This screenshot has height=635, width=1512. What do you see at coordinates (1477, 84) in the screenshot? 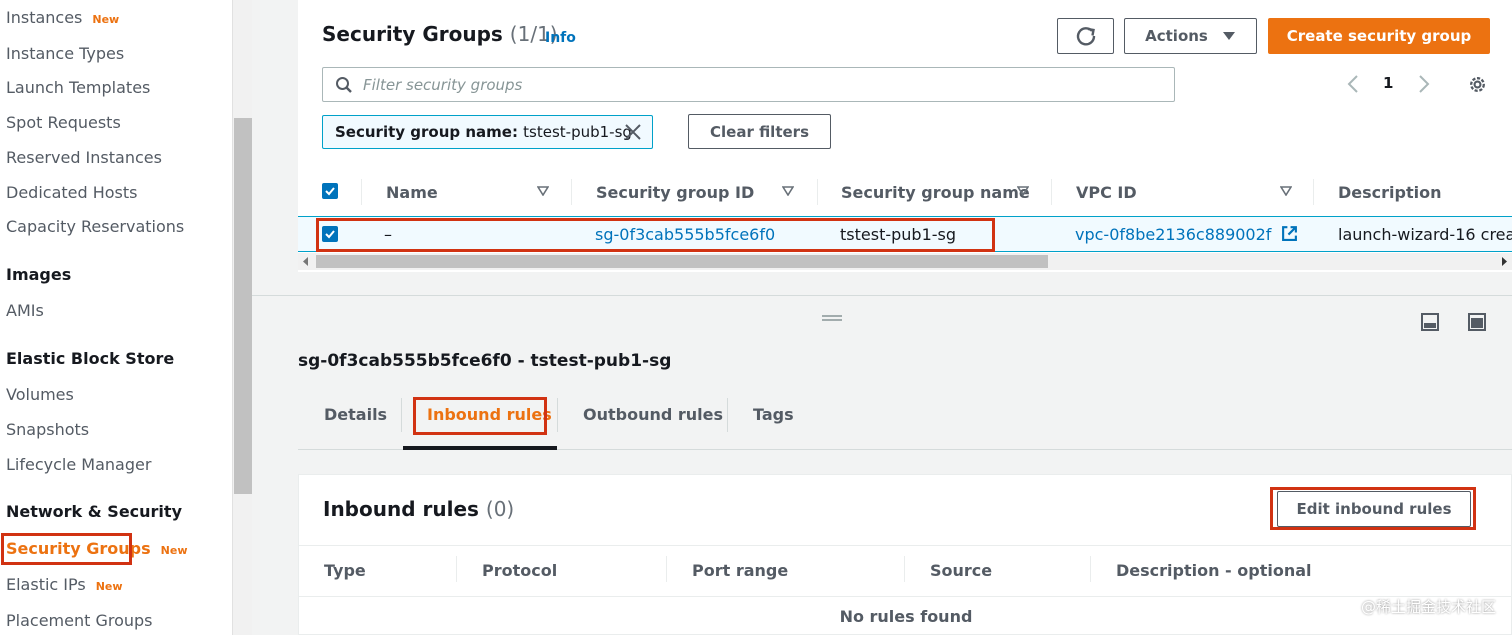
I see `gear-icon` at bounding box center [1477, 84].